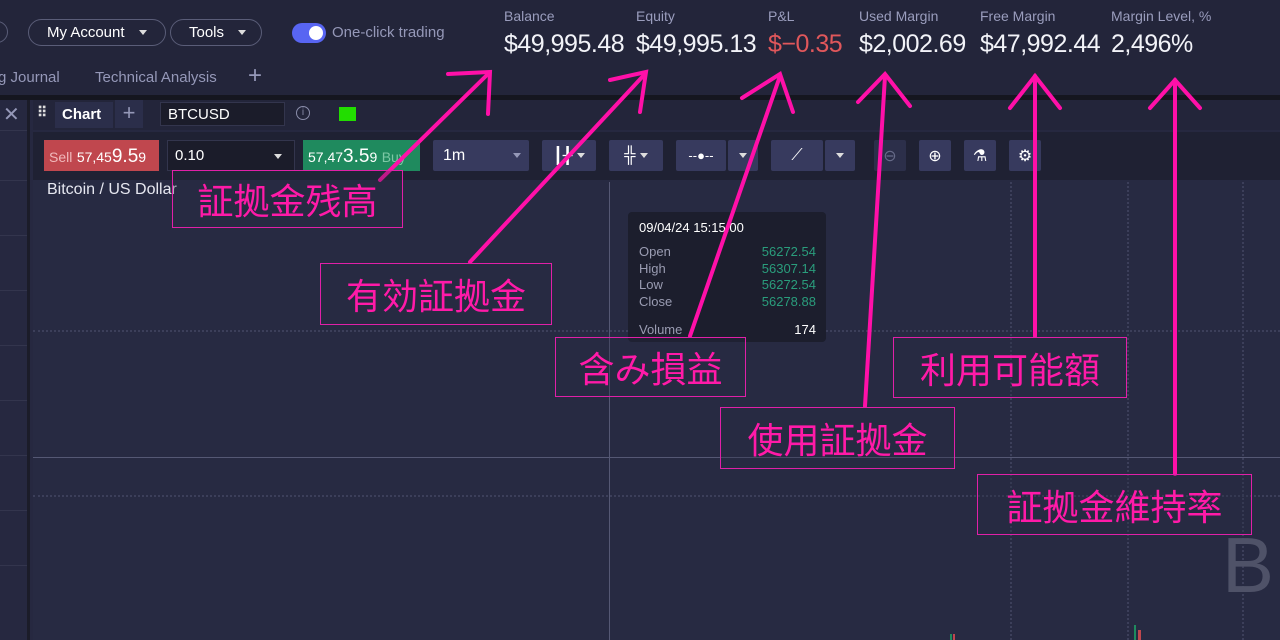 The height and width of the screenshot is (640, 1280). What do you see at coordinates (1114, 504) in the screenshot?
I see `annotation-margin-level: 証拠金維持率` at bounding box center [1114, 504].